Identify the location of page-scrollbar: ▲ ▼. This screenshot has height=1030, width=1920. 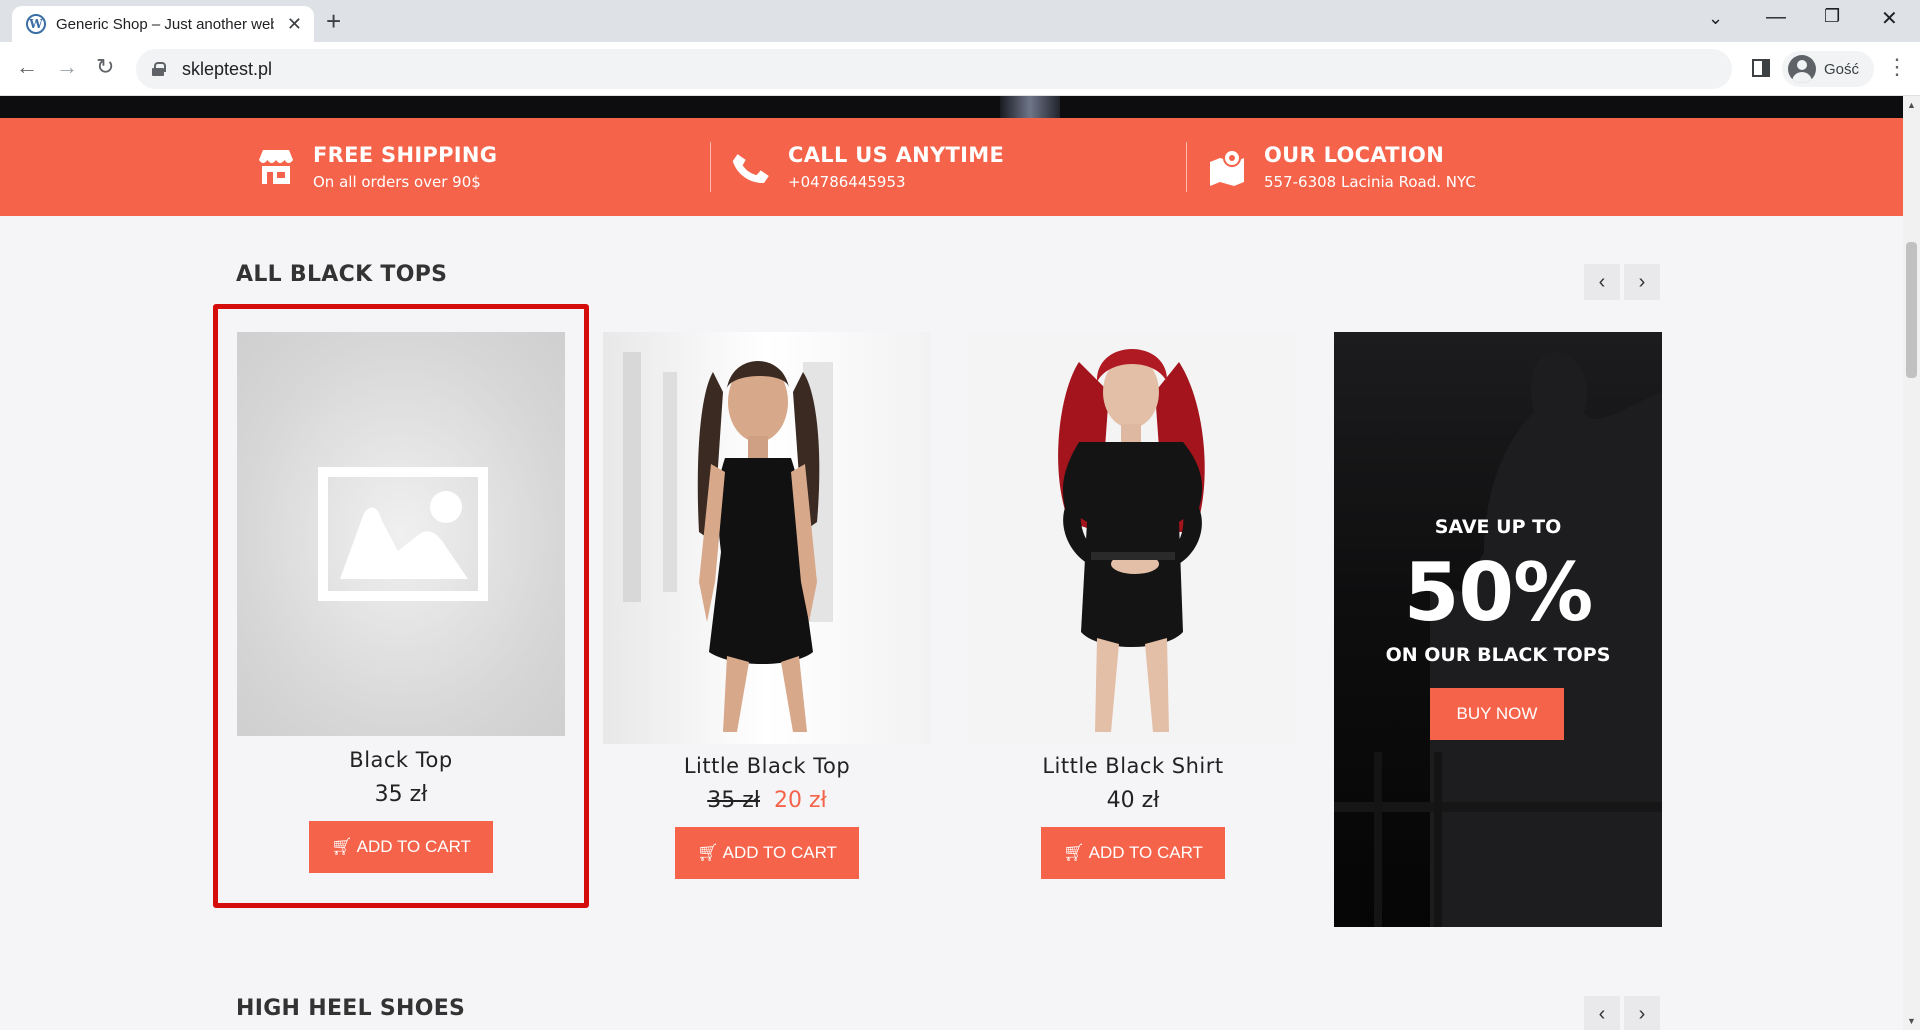
(1911, 563).